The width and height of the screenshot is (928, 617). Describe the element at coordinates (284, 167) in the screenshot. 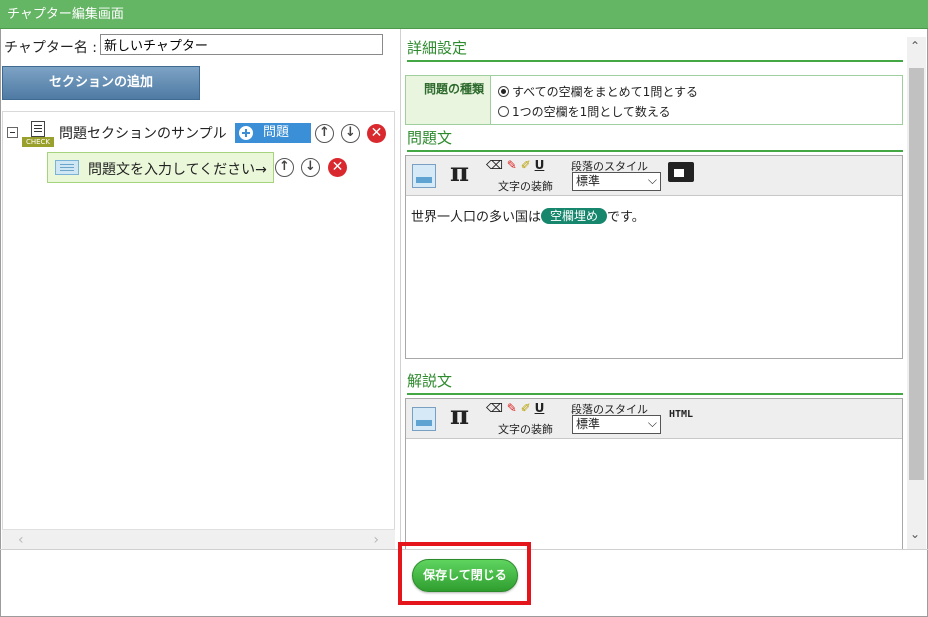

I see `question-move-up-icon: ↑` at that location.